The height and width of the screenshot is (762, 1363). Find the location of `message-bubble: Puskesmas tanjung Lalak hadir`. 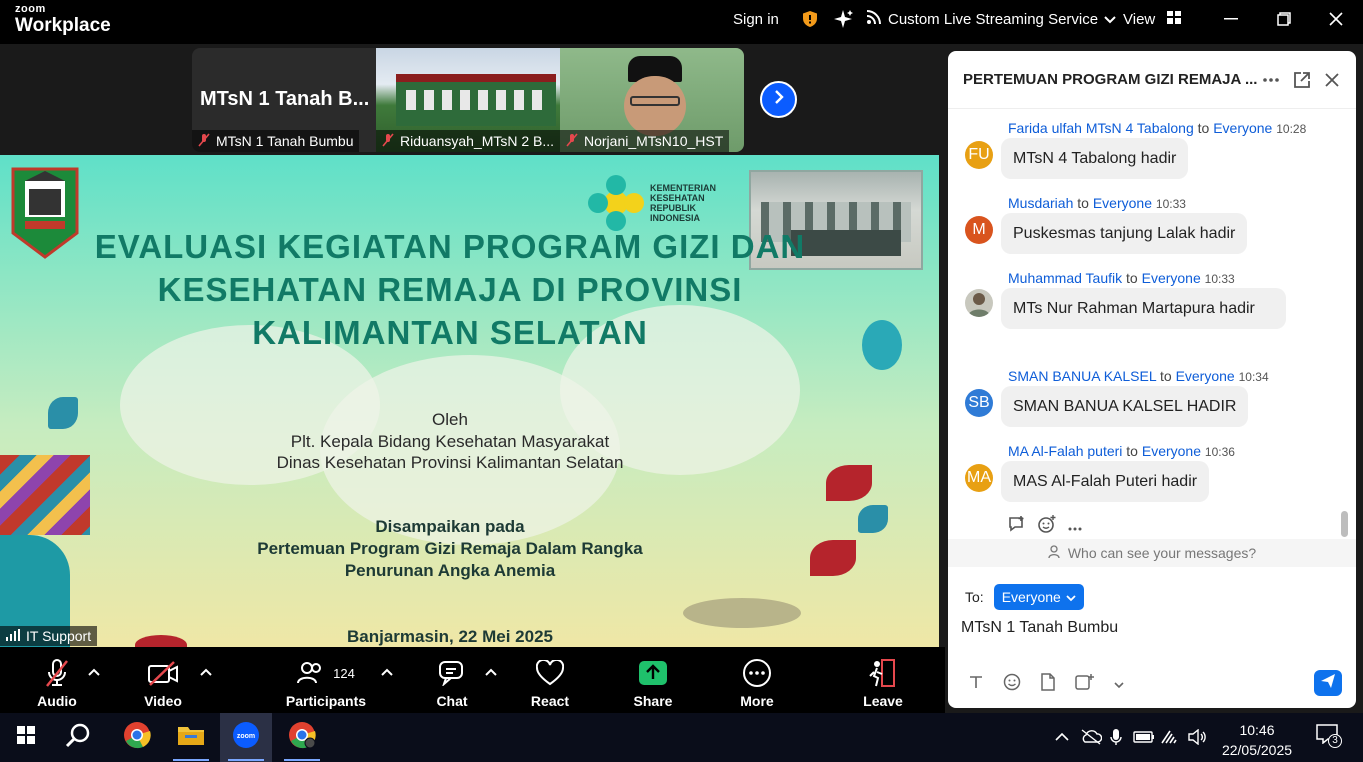

message-bubble: Puskesmas tanjung Lalak hadir is located at coordinates (1124, 233).